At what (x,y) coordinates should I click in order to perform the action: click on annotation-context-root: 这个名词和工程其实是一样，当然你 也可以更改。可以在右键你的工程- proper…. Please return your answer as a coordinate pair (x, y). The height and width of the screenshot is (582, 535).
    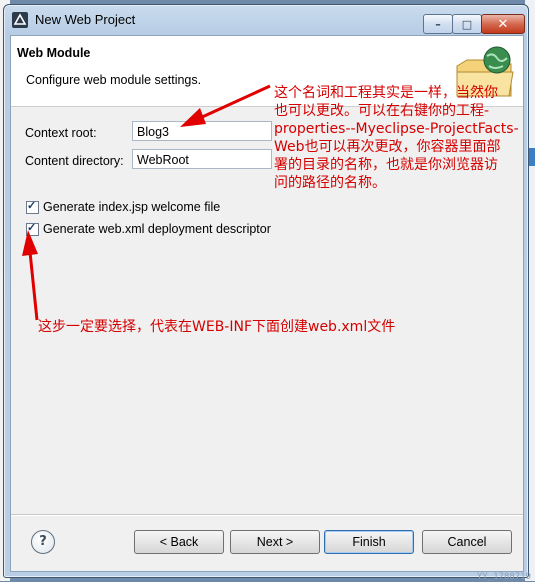
    Looking at the image, I should click on (403, 138).